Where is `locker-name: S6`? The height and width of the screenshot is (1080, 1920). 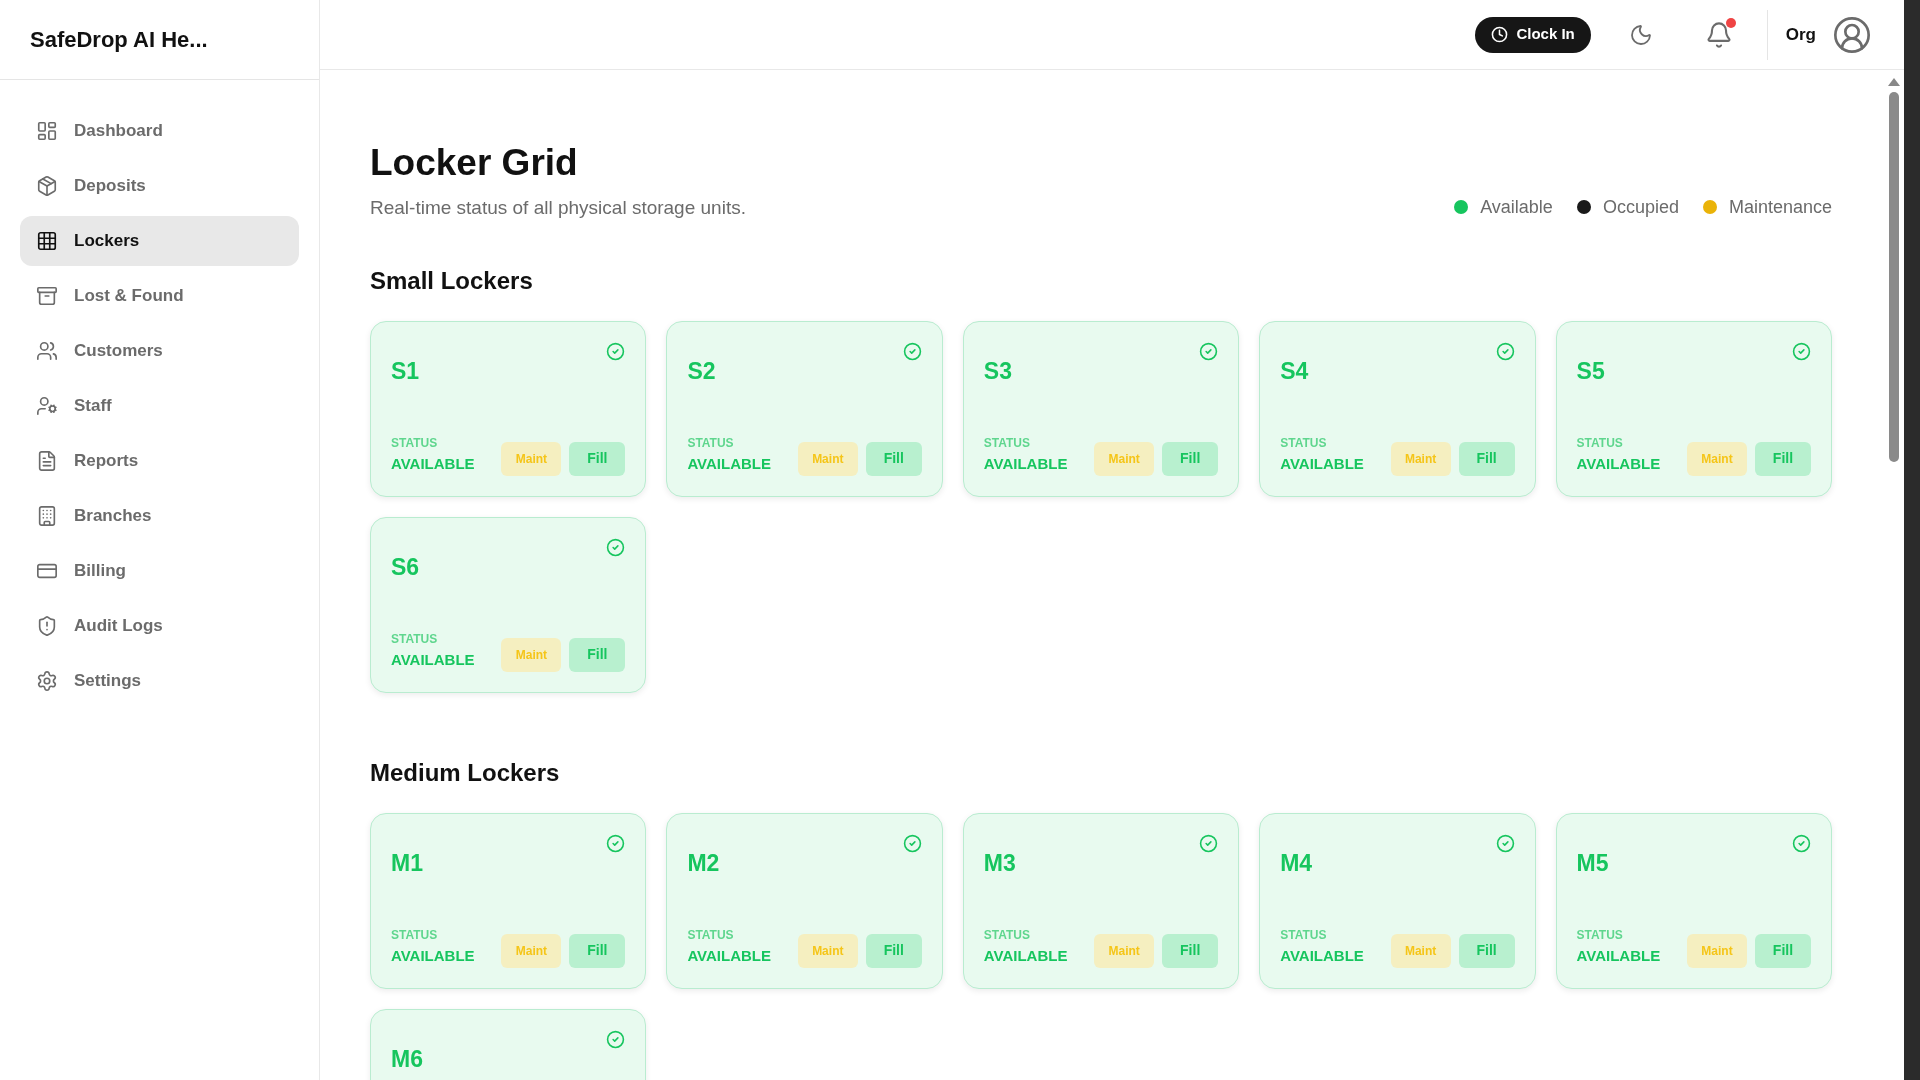 locker-name: S6 is located at coordinates (405, 567).